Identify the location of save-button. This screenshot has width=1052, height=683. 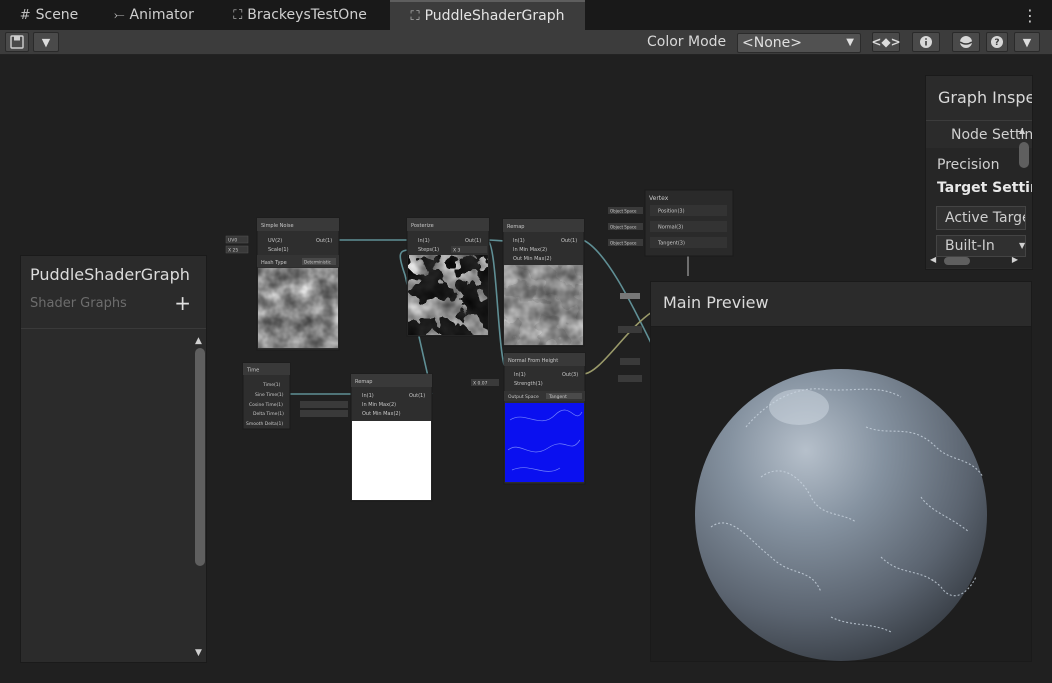
(17, 42).